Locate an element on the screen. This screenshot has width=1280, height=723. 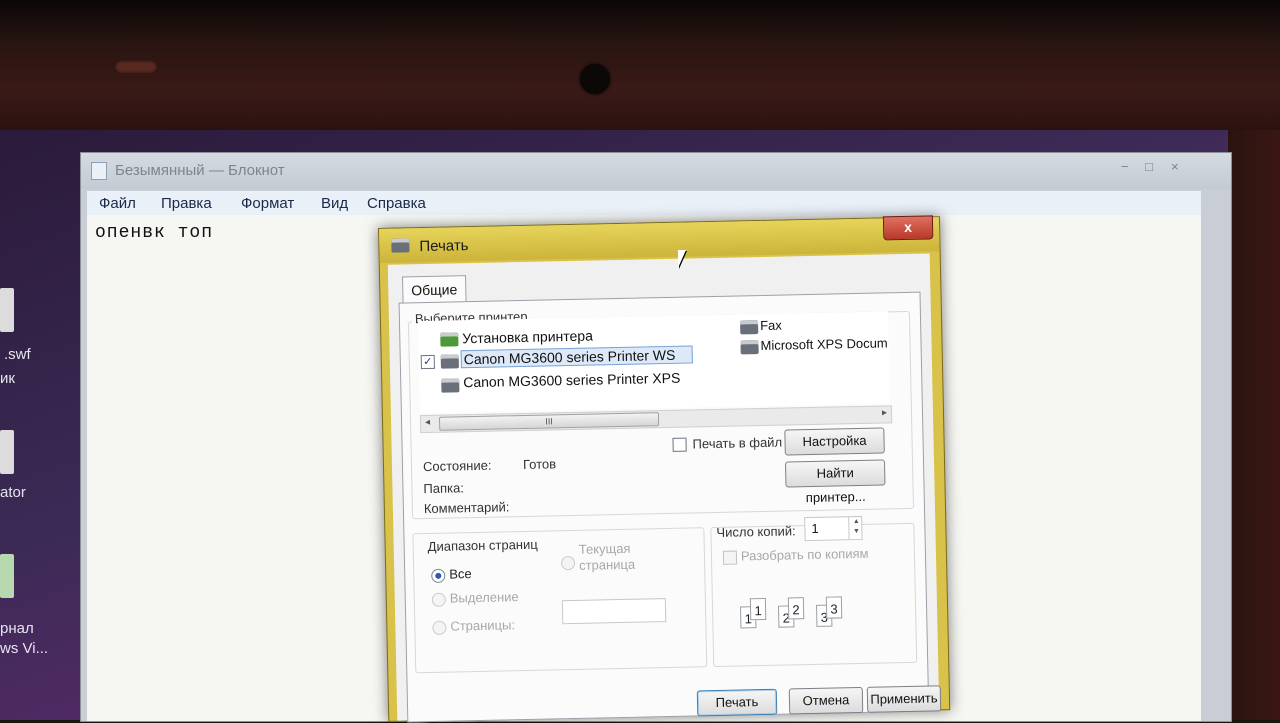
range-current-label: Текущая is located at coordinates (605, 549).